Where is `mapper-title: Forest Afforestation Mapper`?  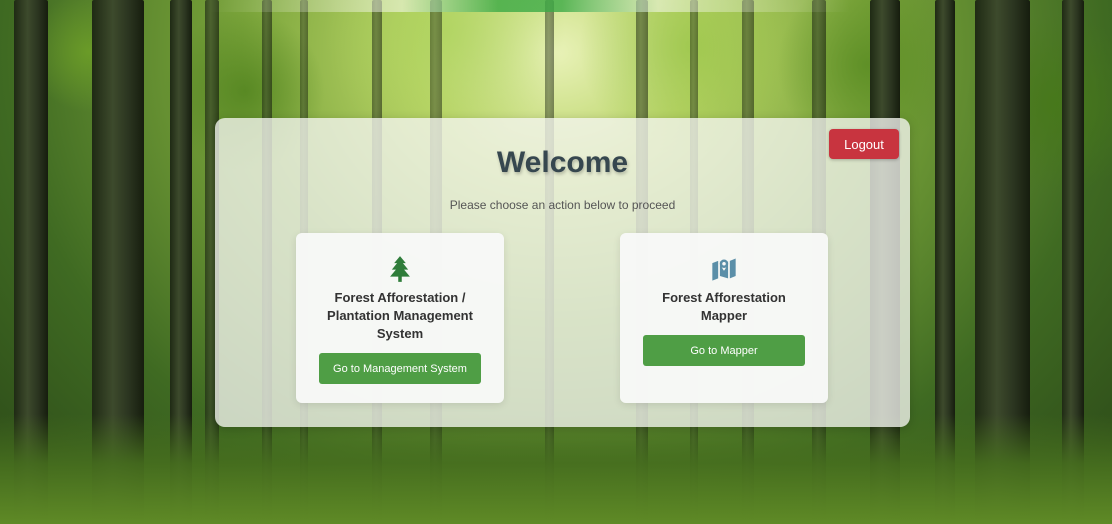
mapper-title: Forest Afforestation Mapper is located at coordinates (724, 306).